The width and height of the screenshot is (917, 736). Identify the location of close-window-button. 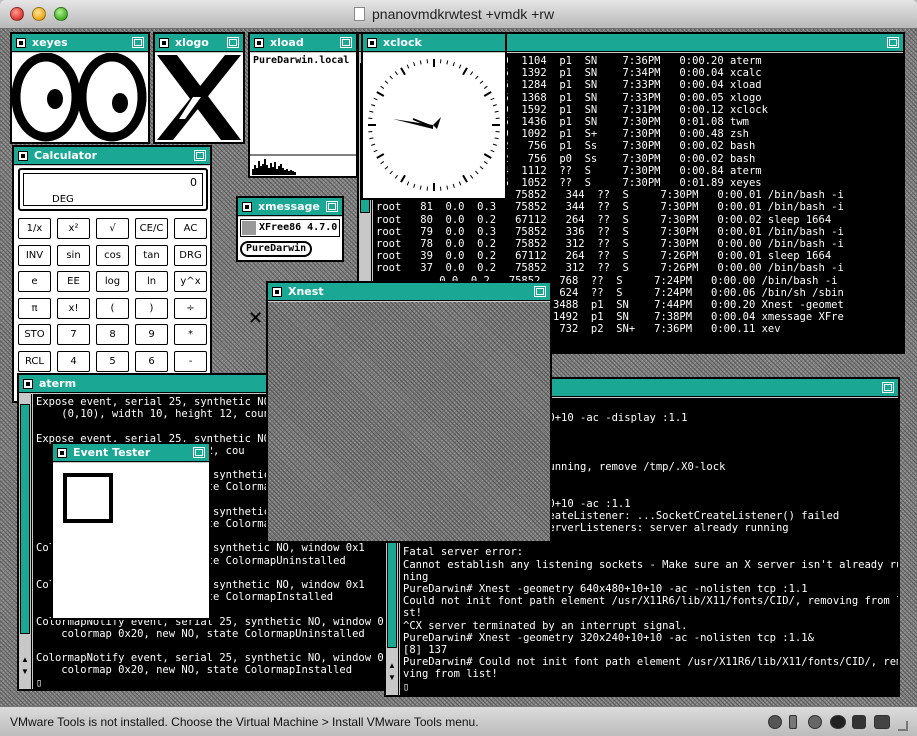
(17, 14).